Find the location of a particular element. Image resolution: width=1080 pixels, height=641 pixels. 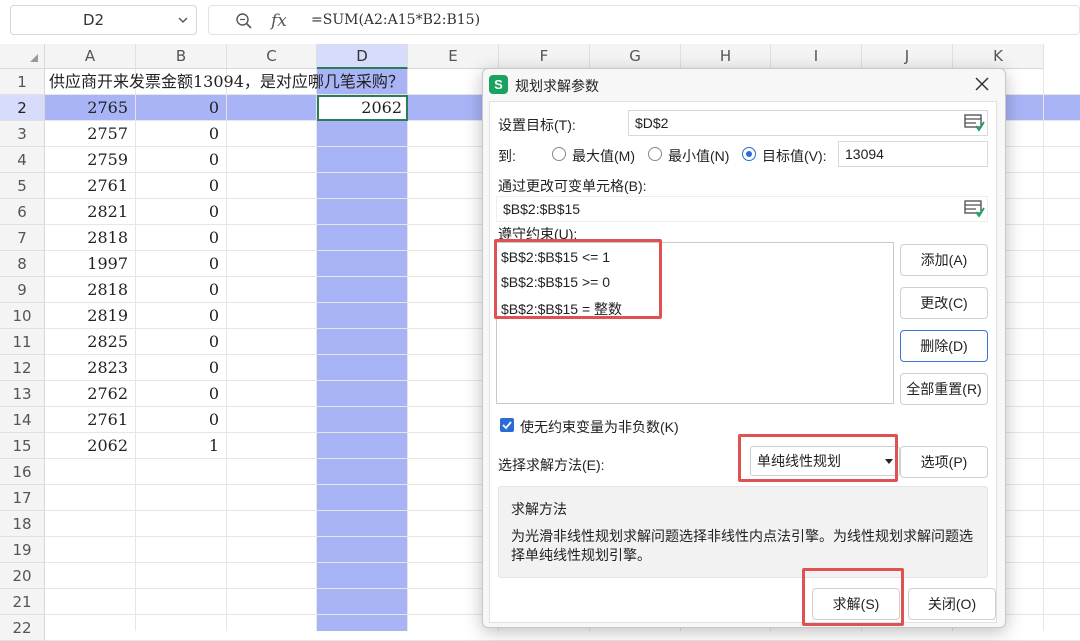

row-header-17: 17 is located at coordinates (22, 498).